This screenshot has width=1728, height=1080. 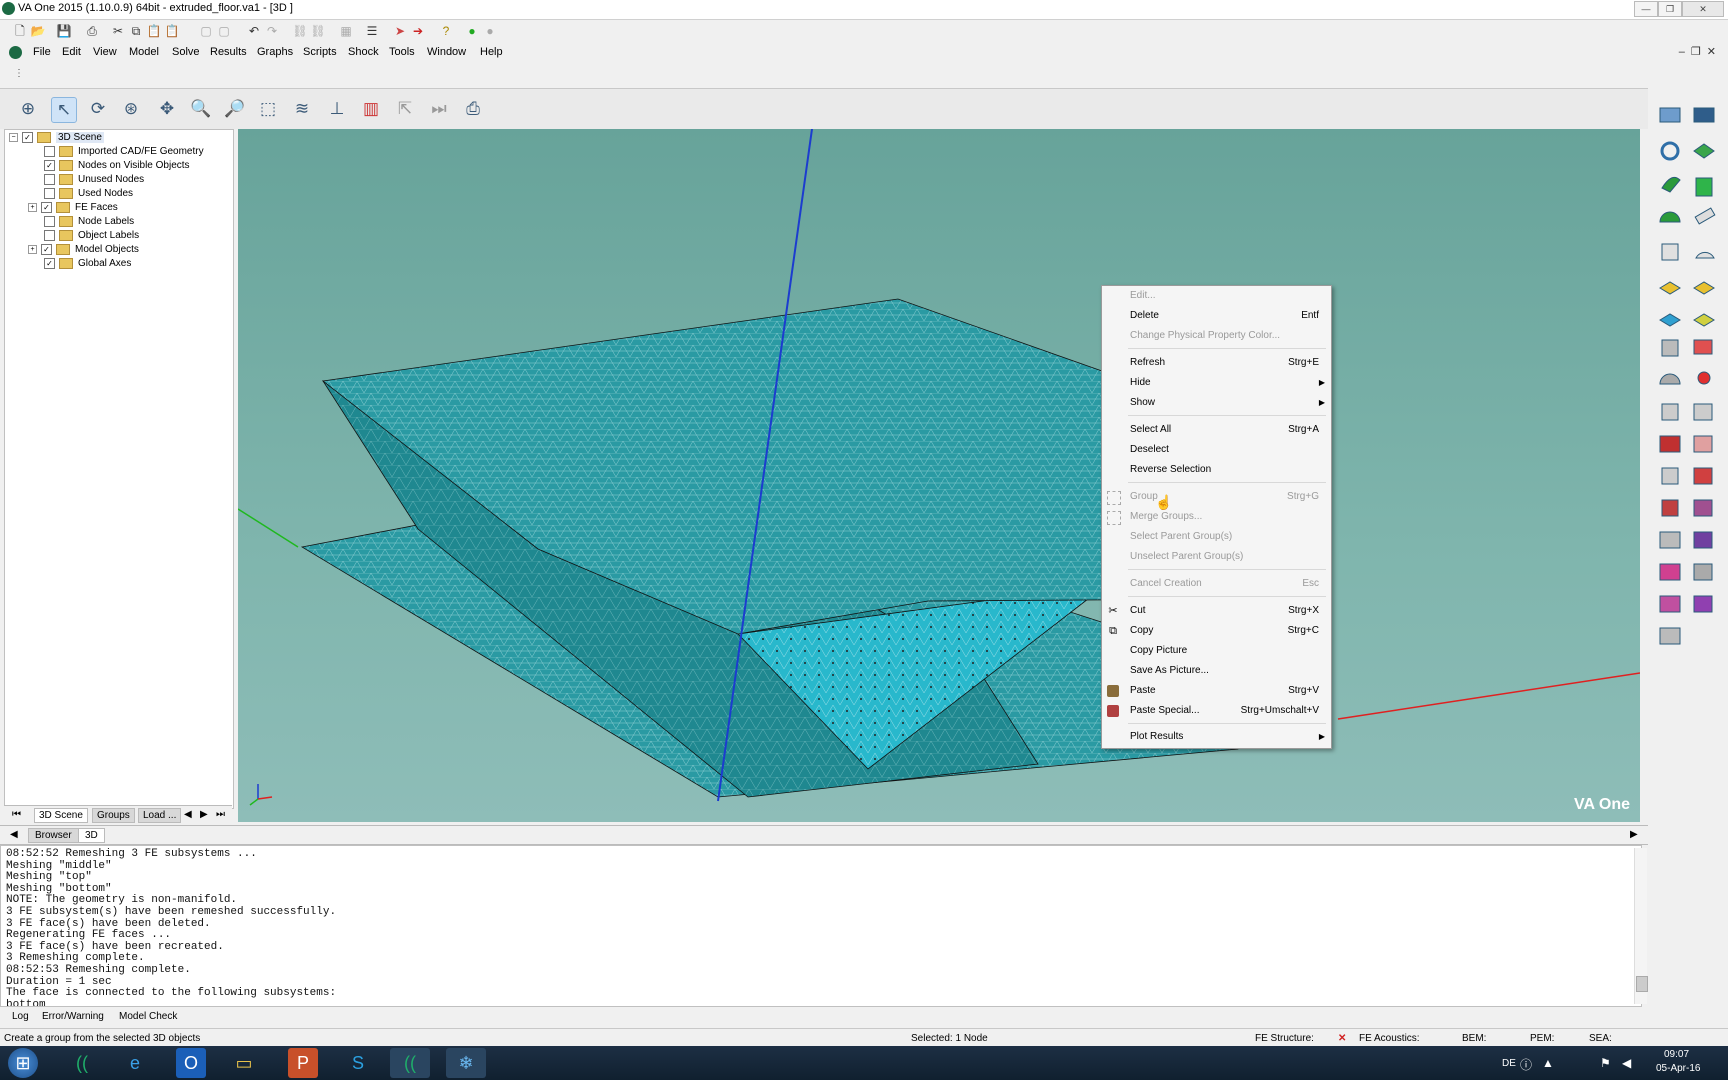 What do you see at coordinates (358, 1063) in the screenshot?
I see `skype-icon: S` at bounding box center [358, 1063].